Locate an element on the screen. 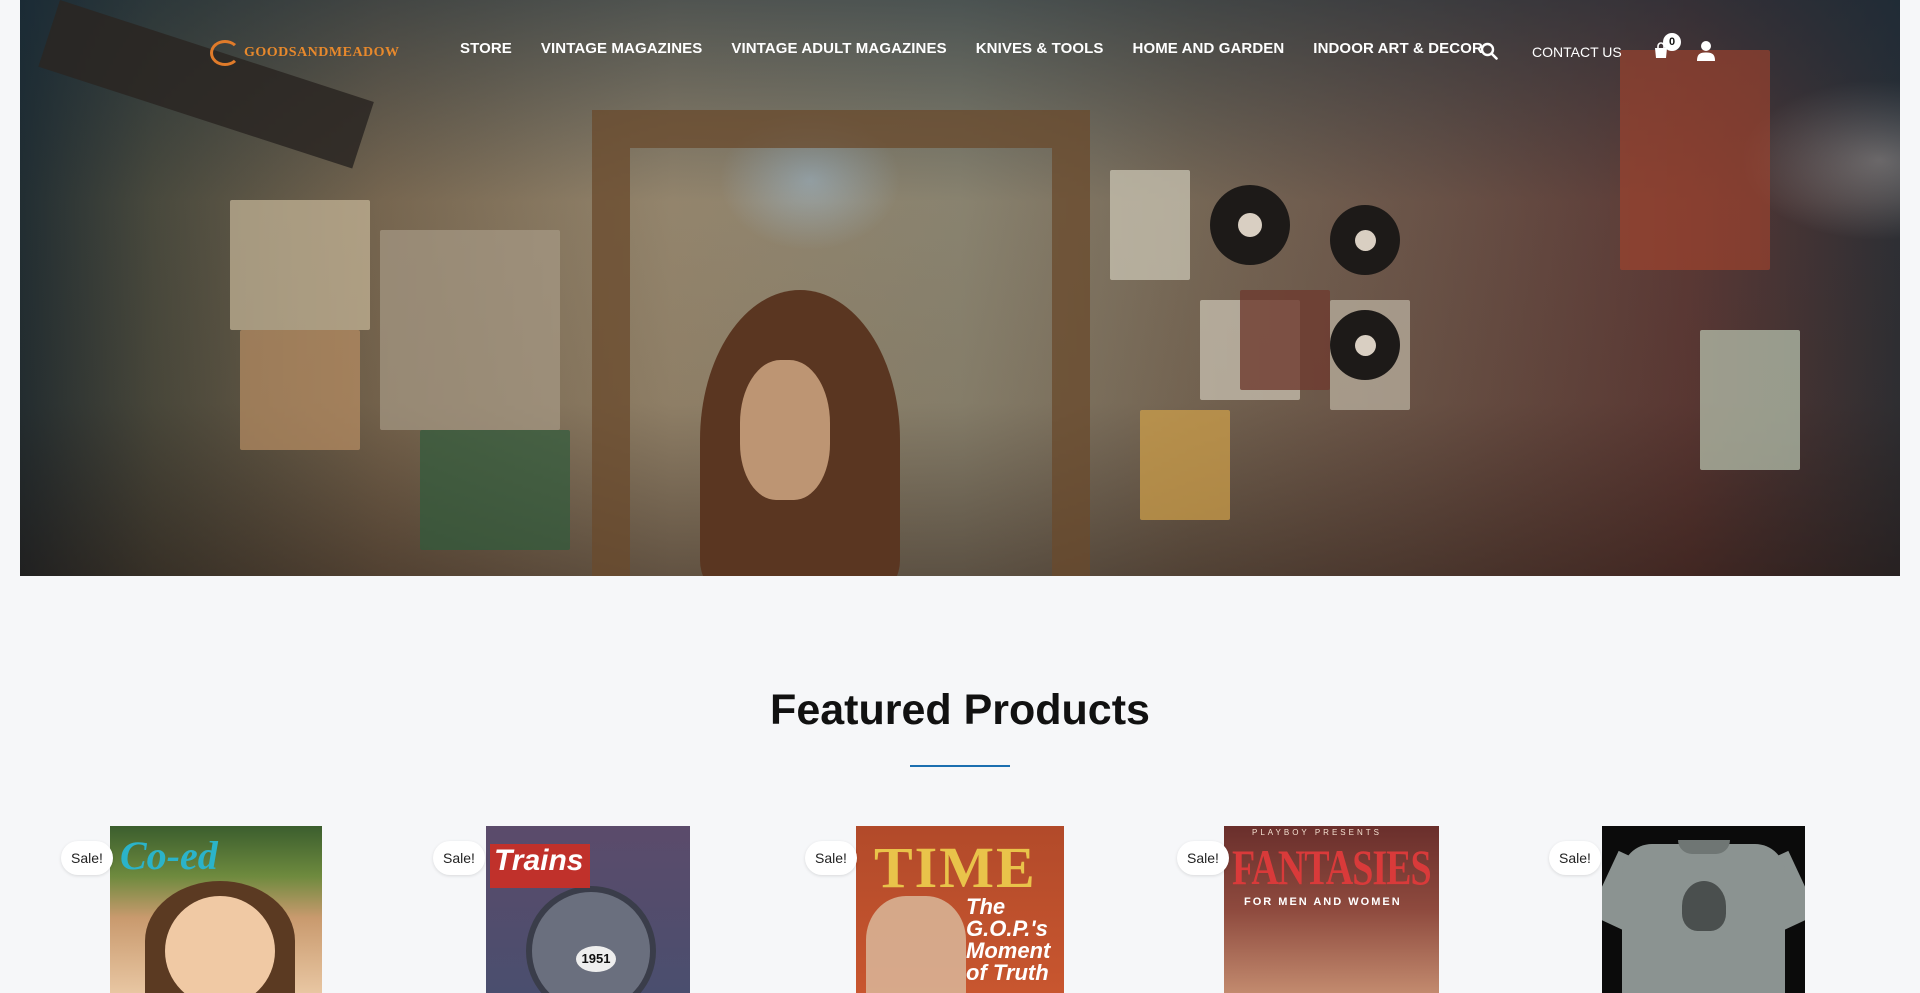  nav-item-store: STORE is located at coordinates (486, 48).